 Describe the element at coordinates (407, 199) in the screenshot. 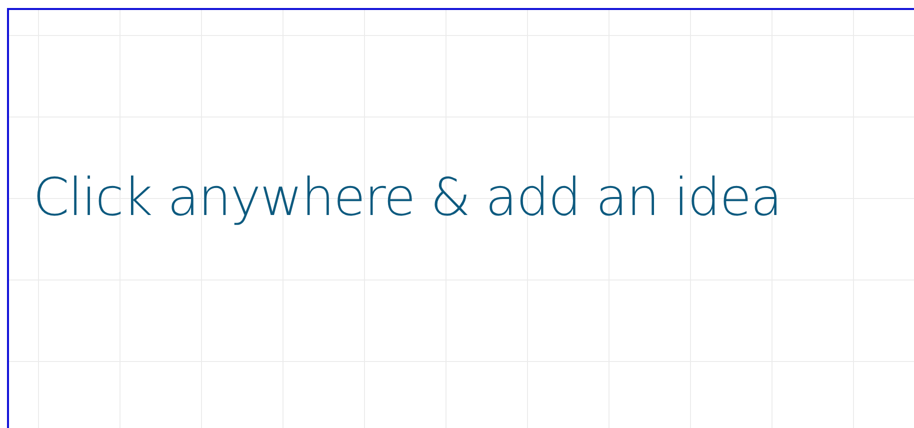

I see `canvas-prompt: Click anywhere & add an idea` at that location.